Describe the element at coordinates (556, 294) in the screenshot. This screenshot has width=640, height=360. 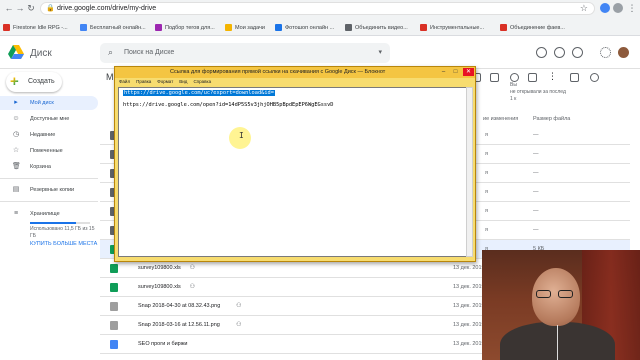
I see `webcam-glasses` at that location.